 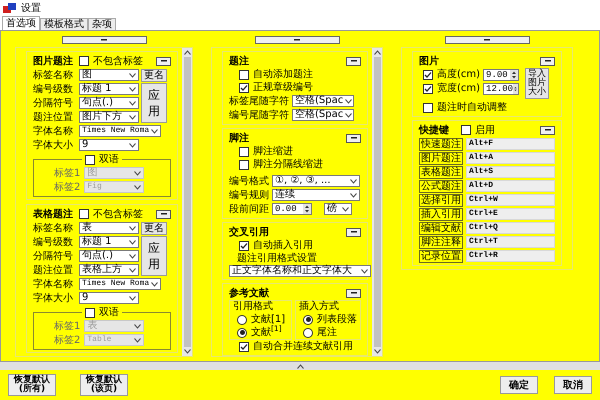 I want to click on field-label: 字体名称, so click(x=53, y=131).